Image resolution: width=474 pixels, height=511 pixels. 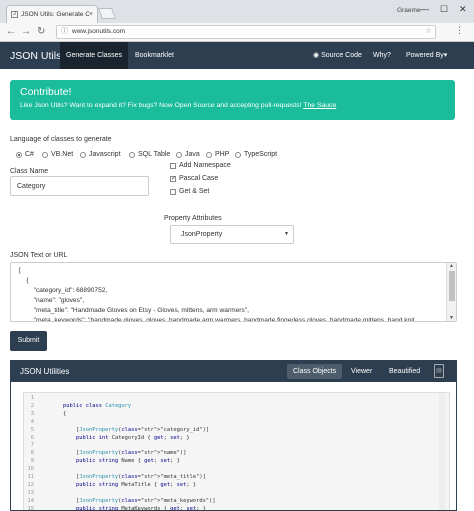 What do you see at coordinates (459, 30) in the screenshot?
I see `browser-menu-icon: ⋮` at bounding box center [459, 30].